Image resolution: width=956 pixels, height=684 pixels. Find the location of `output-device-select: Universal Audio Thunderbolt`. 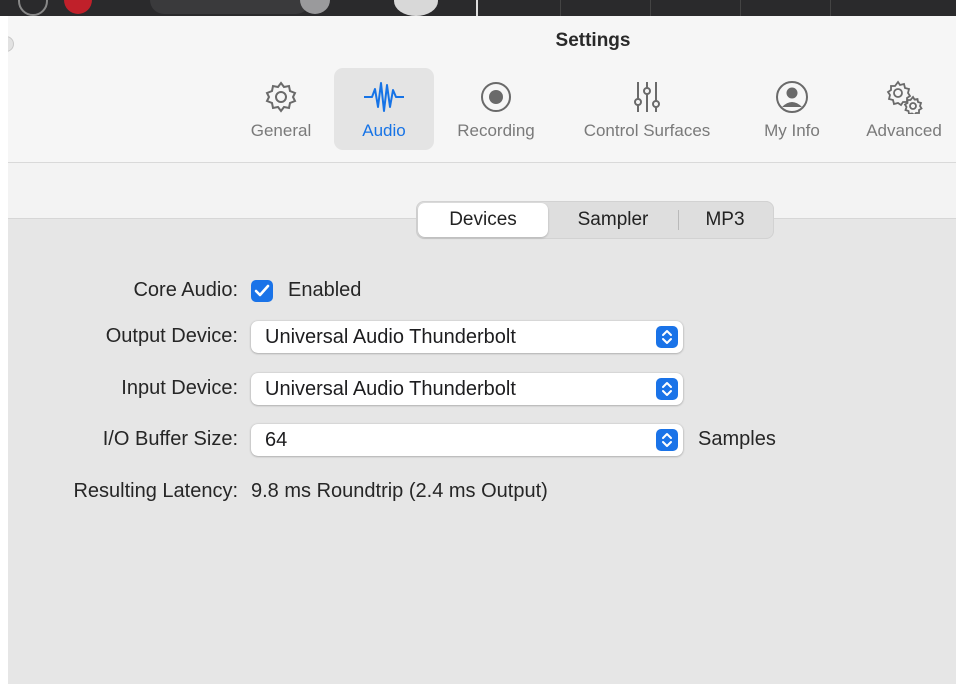

output-device-select: Universal Audio Thunderbolt is located at coordinates (467, 337).